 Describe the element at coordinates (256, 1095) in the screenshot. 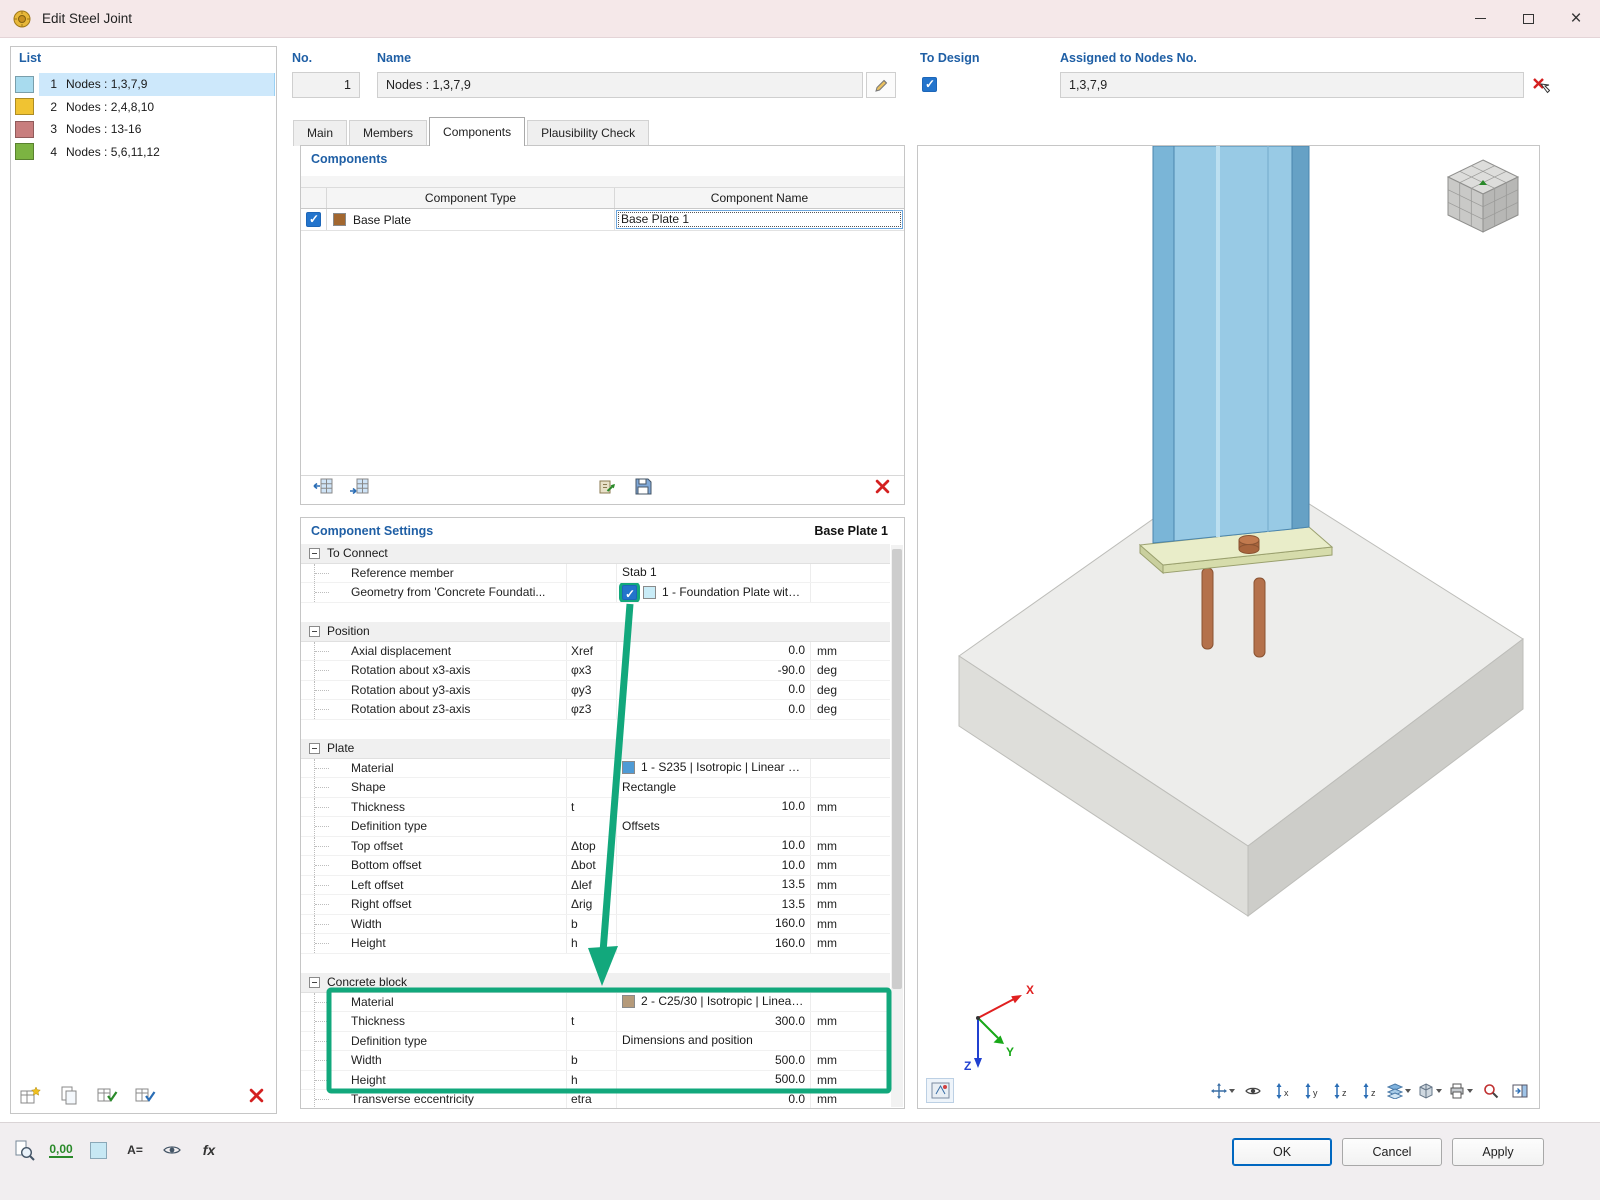

I see `delete-joint-button` at that location.